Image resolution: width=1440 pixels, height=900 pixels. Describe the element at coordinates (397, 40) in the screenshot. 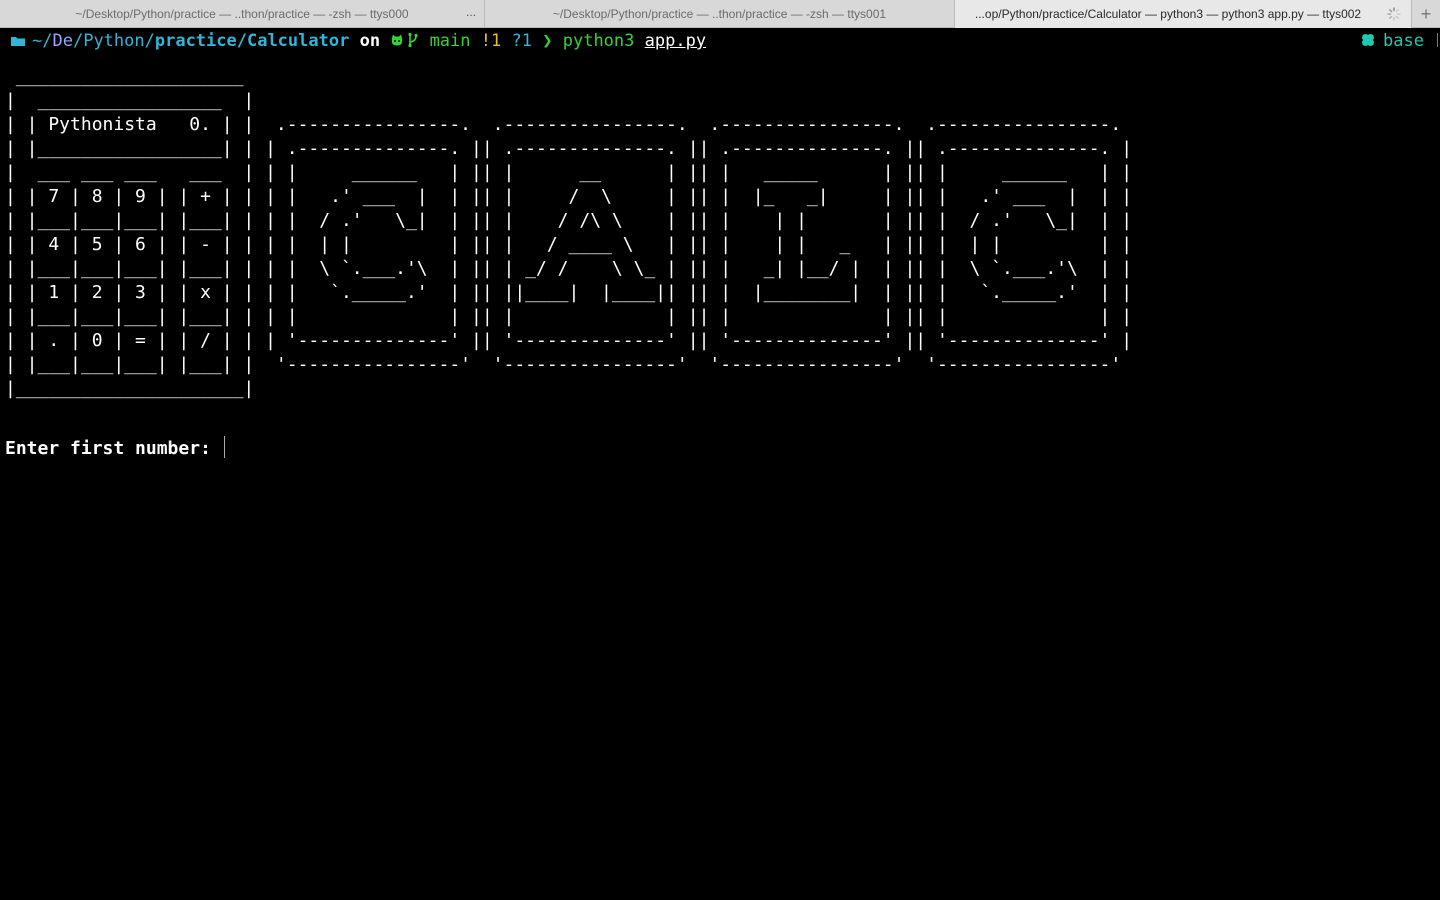

I see `github-icon` at that location.